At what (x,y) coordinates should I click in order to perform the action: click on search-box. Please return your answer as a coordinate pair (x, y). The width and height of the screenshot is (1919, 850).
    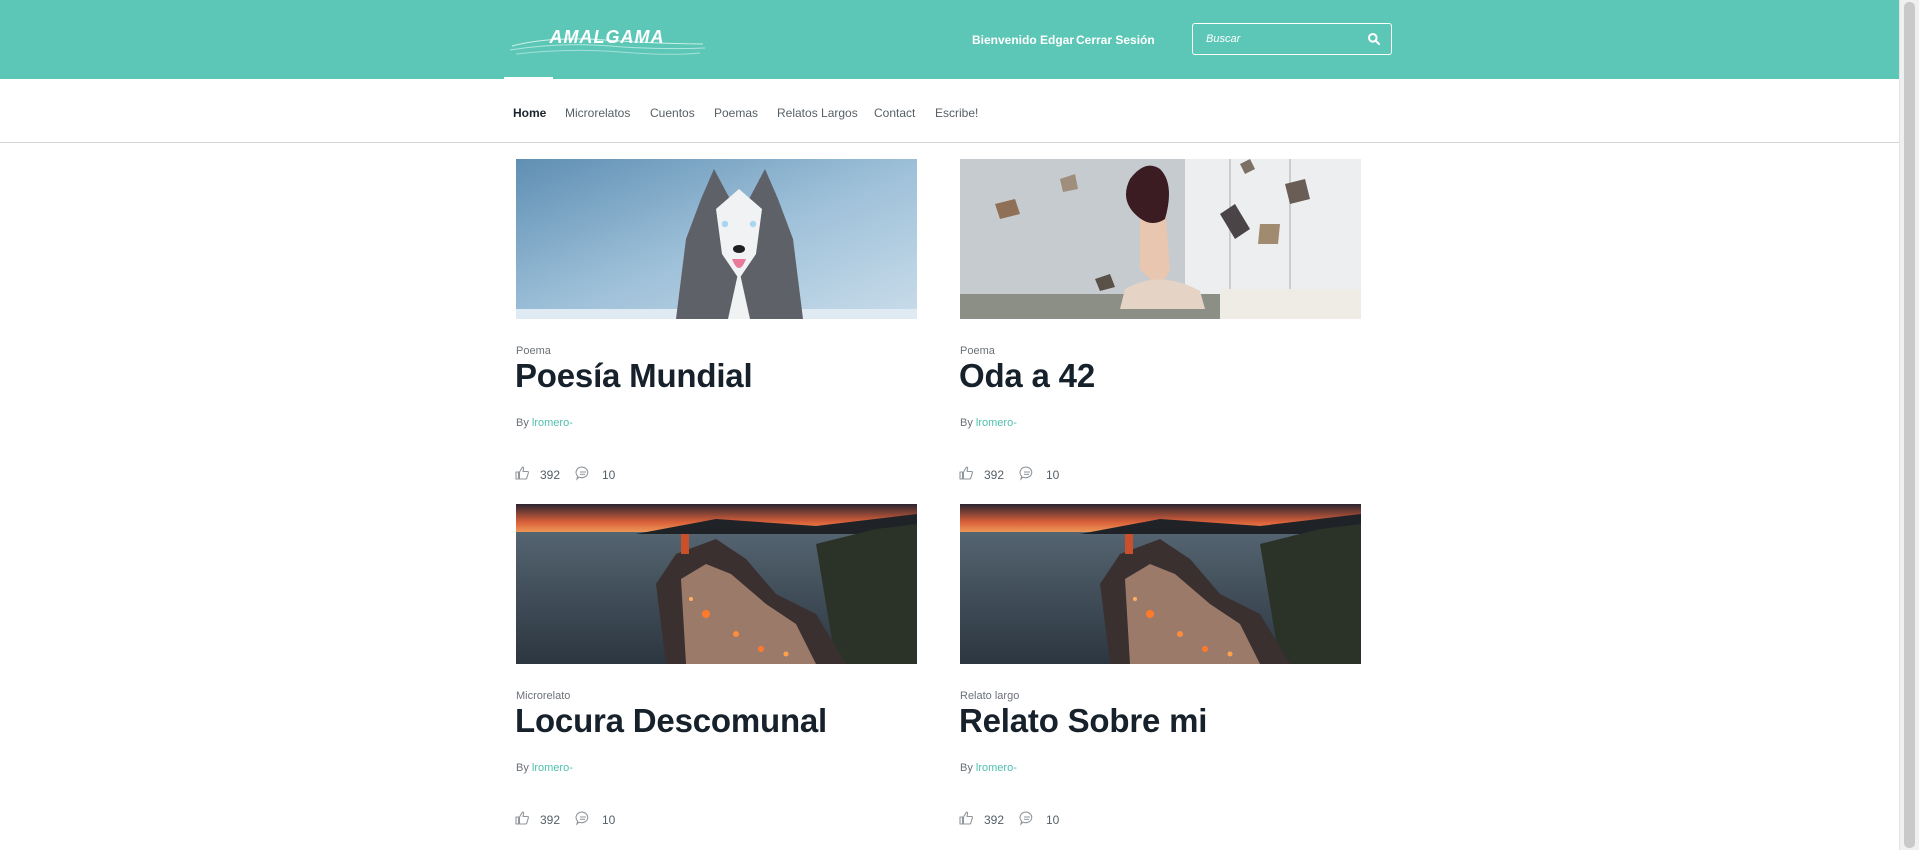
    Looking at the image, I should click on (1292, 39).